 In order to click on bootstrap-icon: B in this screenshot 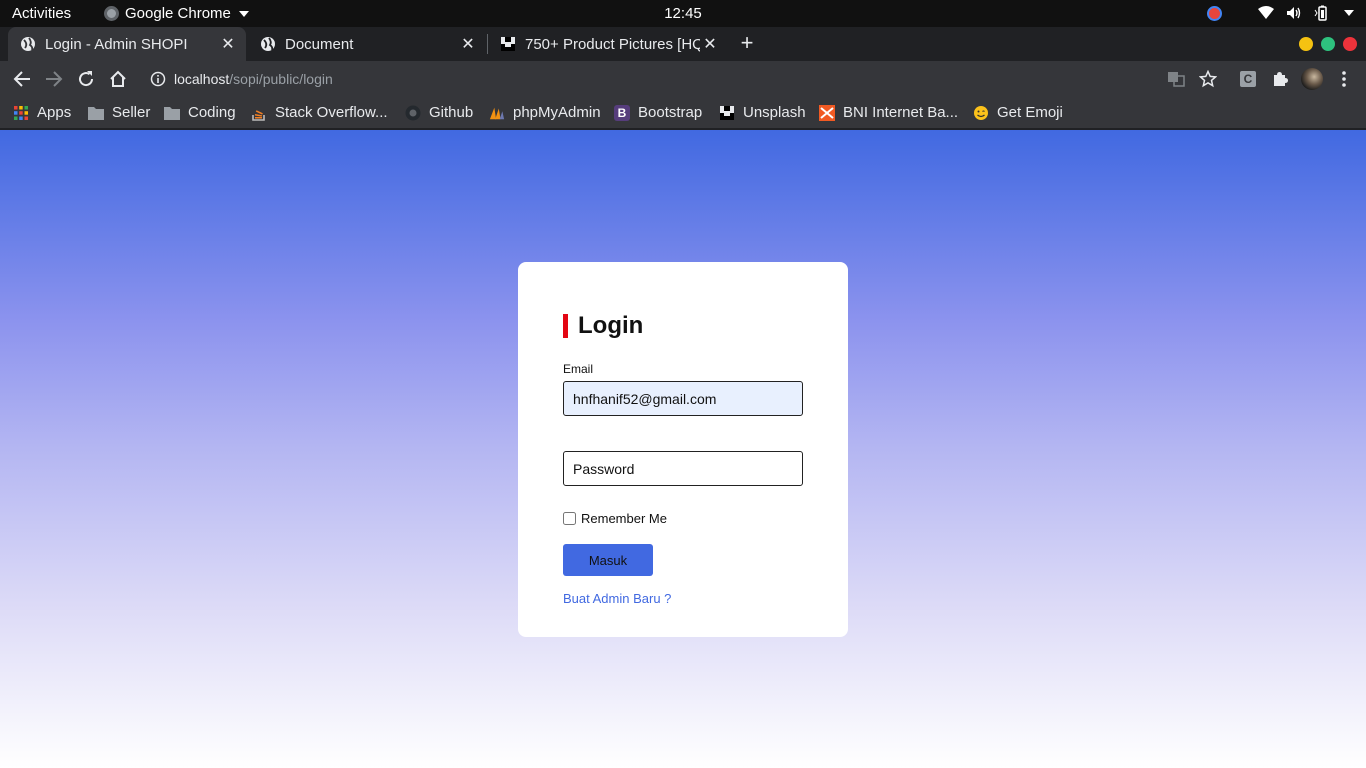, I will do `click(622, 112)`.